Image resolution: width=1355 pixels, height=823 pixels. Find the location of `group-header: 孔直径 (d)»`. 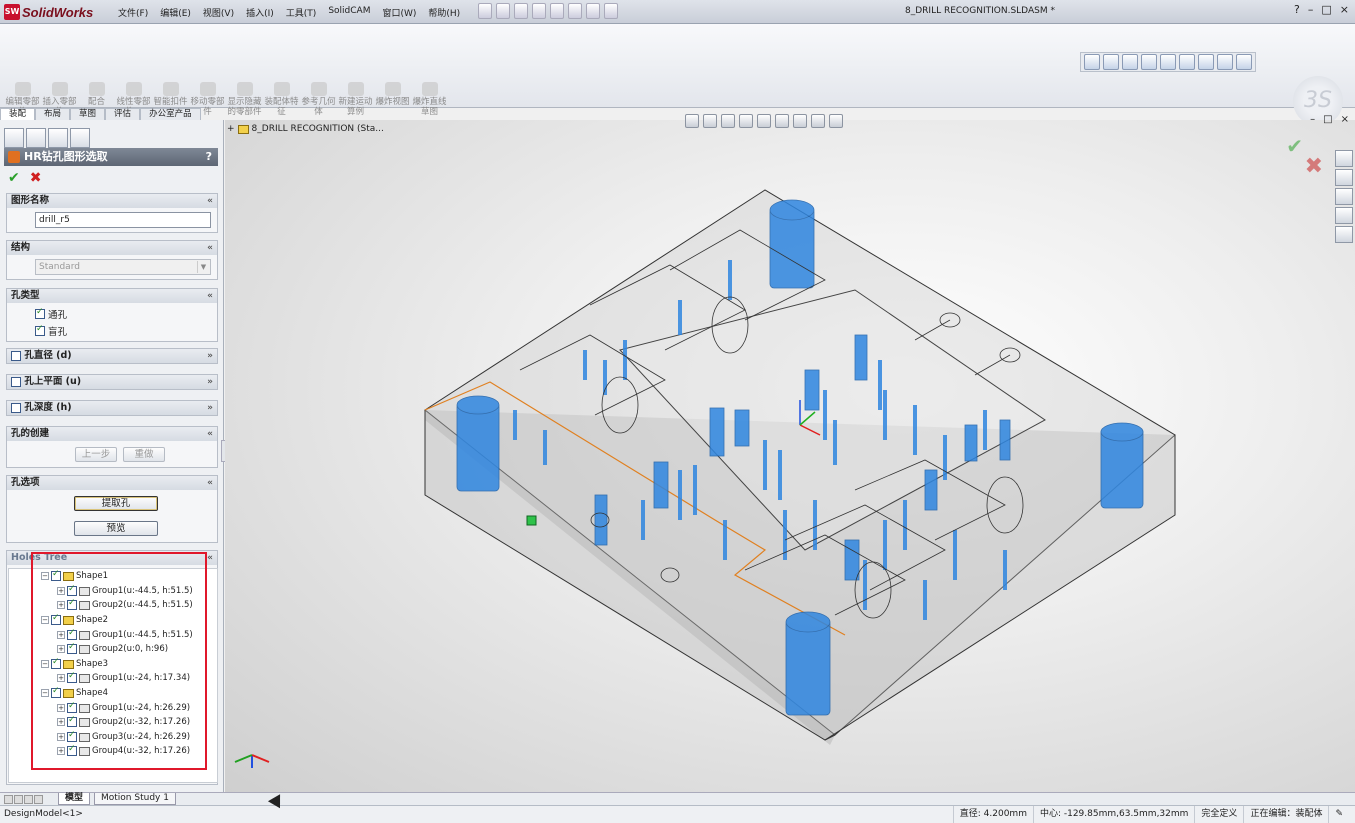

group-header: 孔直径 (d)» is located at coordinates (112, 356).